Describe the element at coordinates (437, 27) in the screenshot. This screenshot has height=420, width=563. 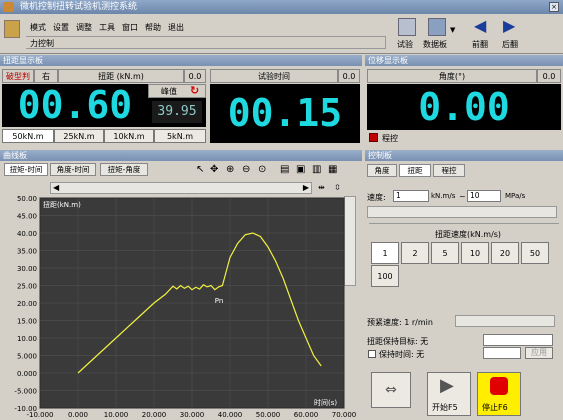
I see `data-board-icon` at that location.